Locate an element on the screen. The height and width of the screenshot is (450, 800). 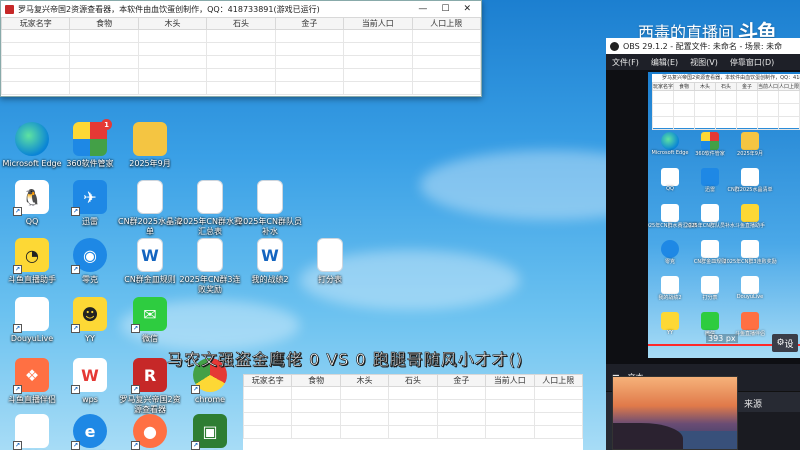
settings-button: ⚙ 设 is located at coordinates (785, 343).